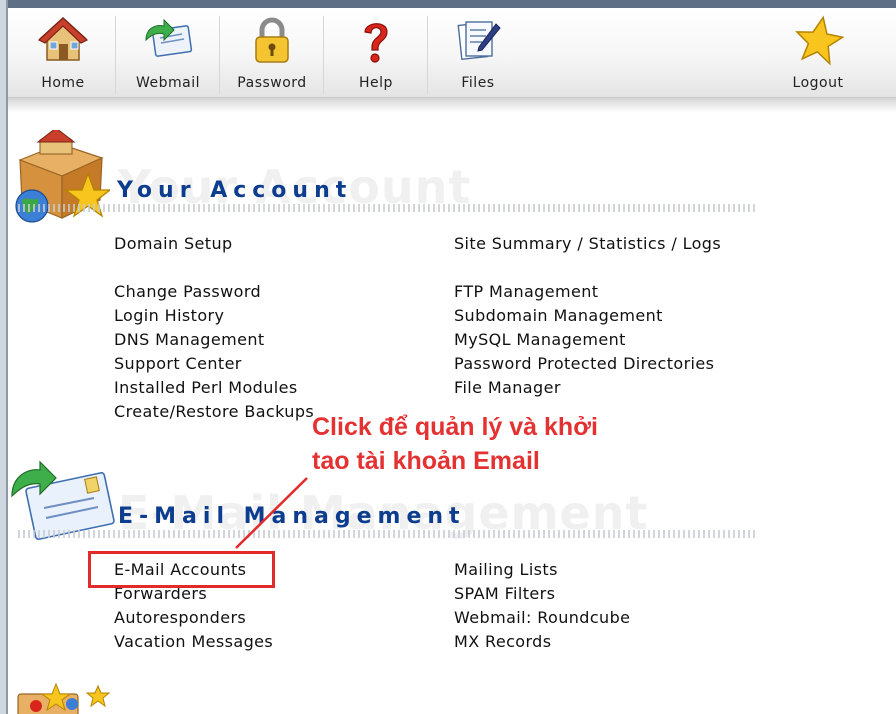 The height and width of the screenshot is (714, 896). I want to click on link-mailing-lists: Mailing Lists, so click(506, 569).